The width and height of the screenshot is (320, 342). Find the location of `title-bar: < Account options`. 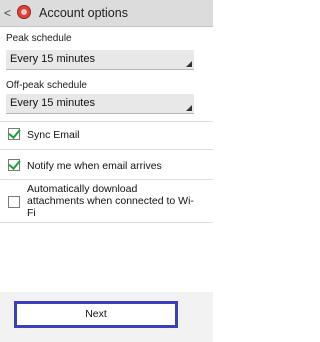

title-bar: < Account options is located at coordinates (106, 13).